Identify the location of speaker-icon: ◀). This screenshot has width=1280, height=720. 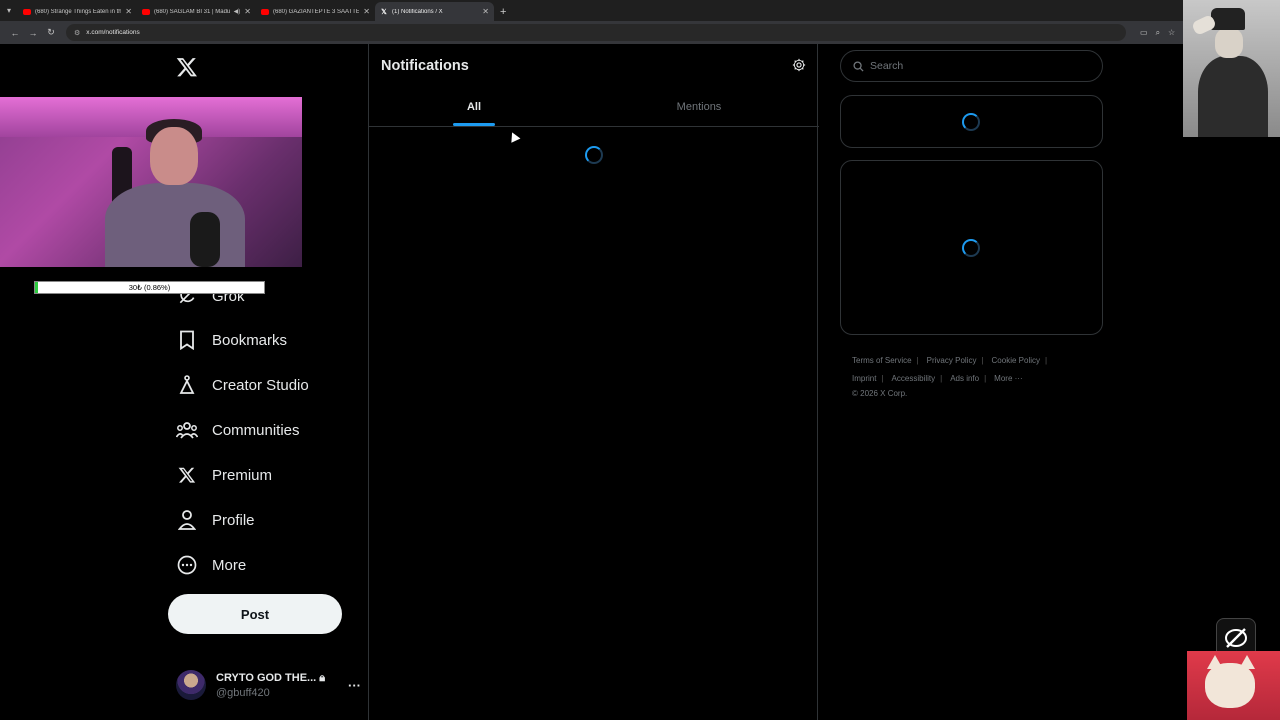
(237, 11).